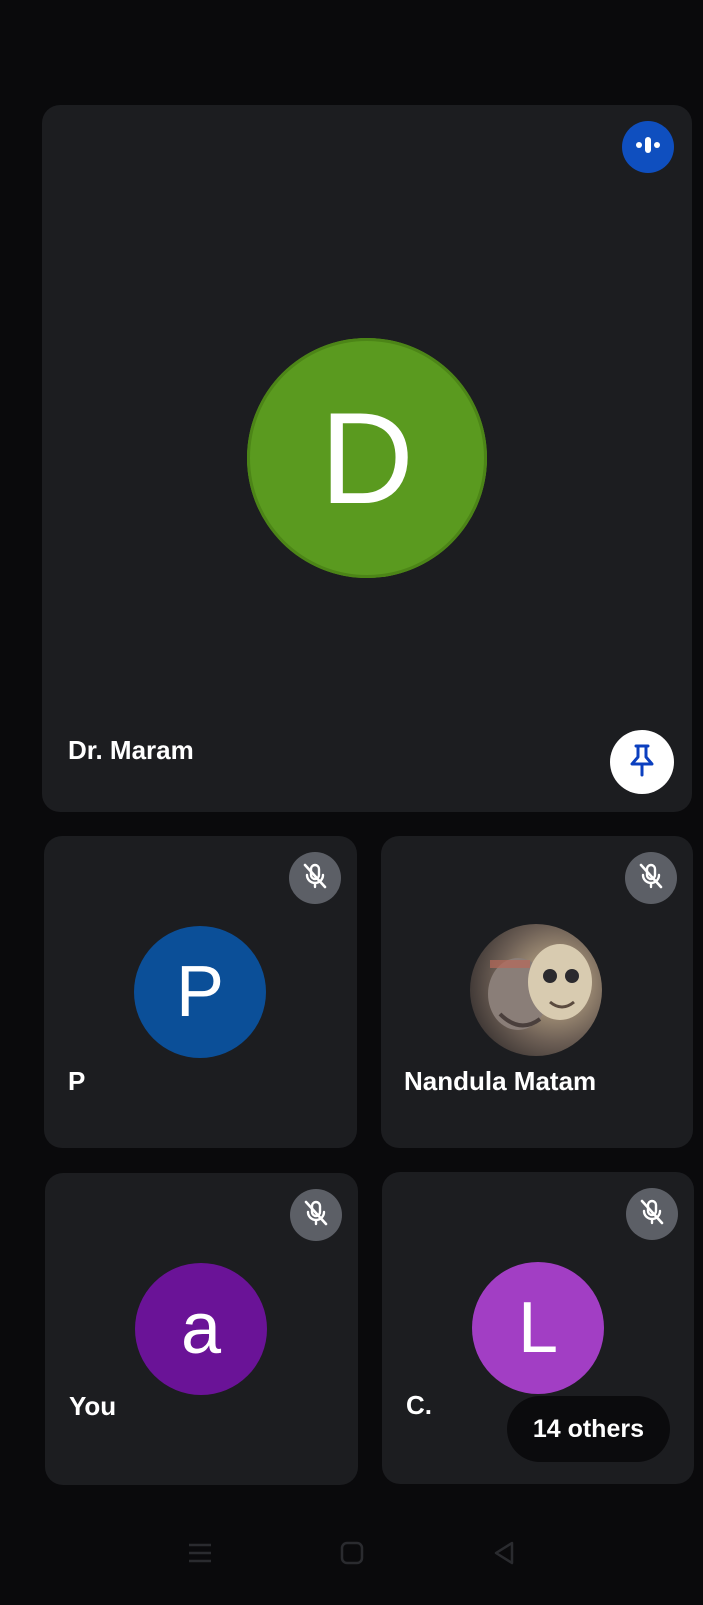 Image resolution: width=703 pixels, height=1605 pixels. Describe the element at coordinates (588, 1429) in the screenshot. I see `others-button: 14 others` at that location.